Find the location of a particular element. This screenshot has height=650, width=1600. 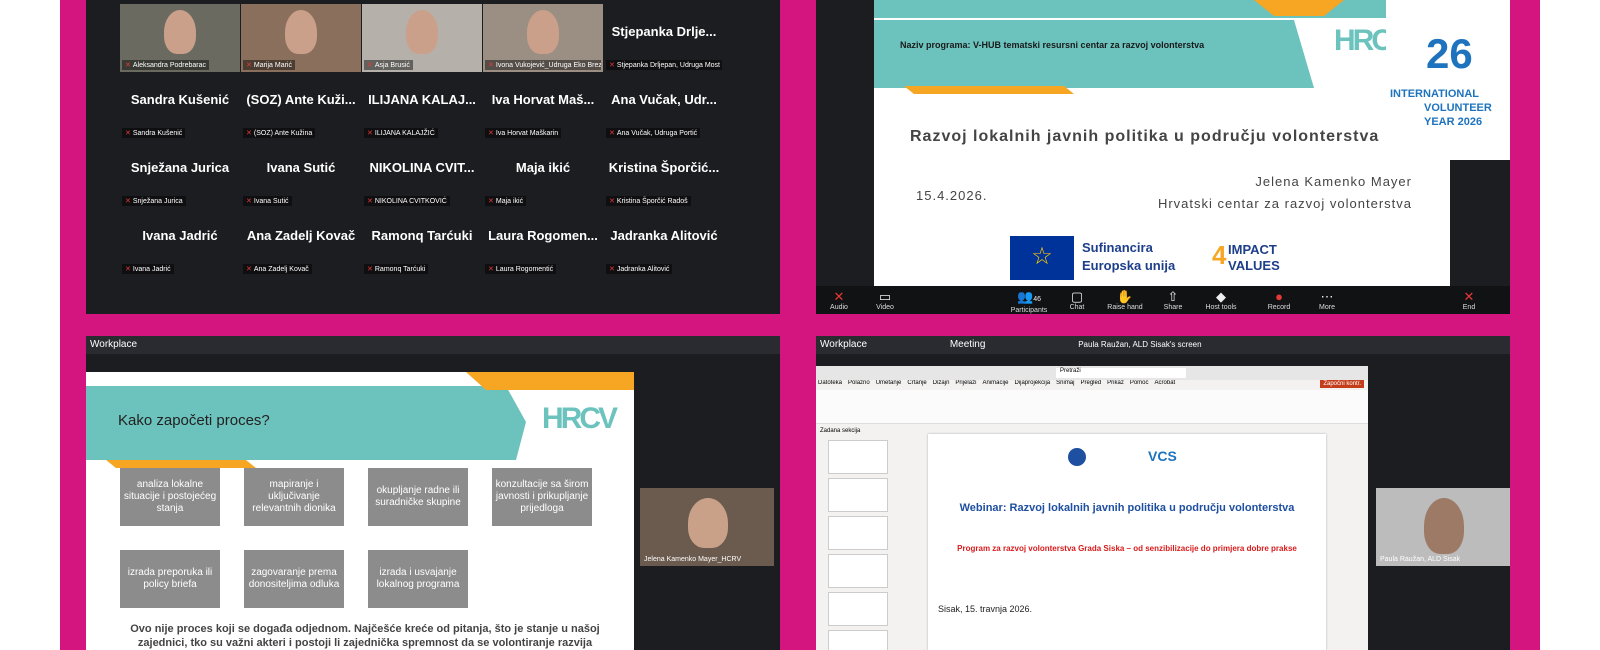

participant-label: ✕ Asja Brusić is located at coordinates (388, 65).